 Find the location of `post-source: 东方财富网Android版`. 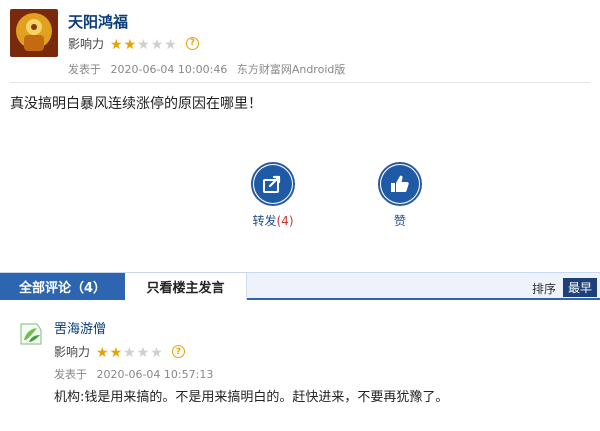

post-source: 东方财富网Android版 is located at coordinates (291, 69).